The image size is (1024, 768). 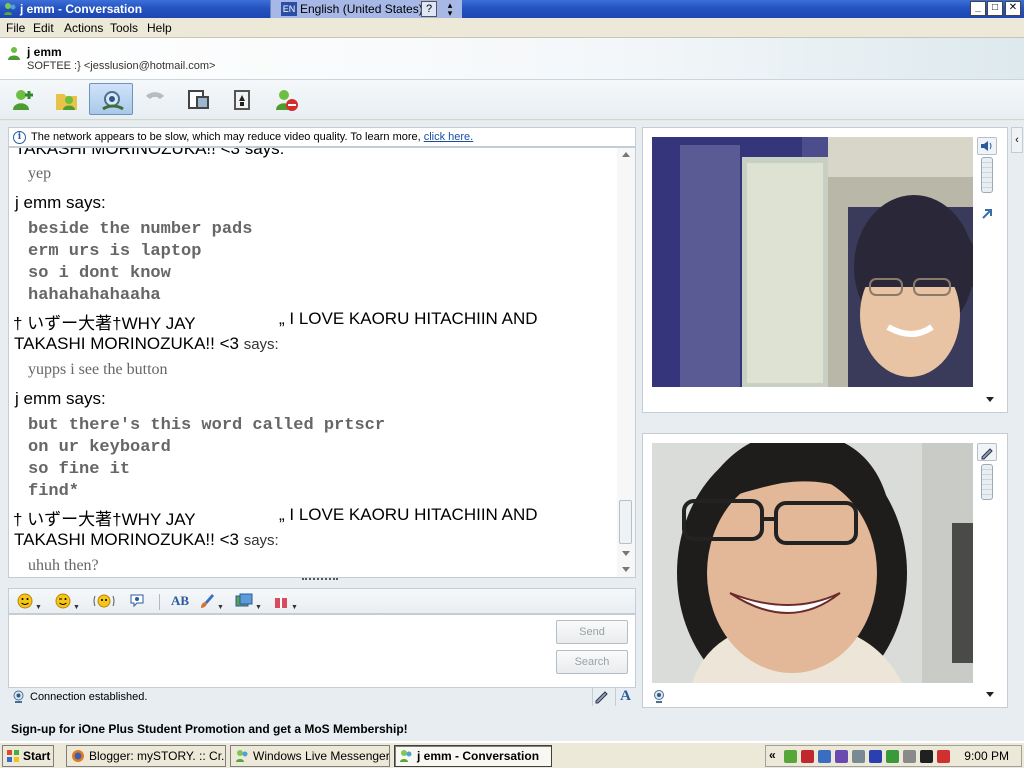 I want to click on volume-button, so click(x=987, y=146).